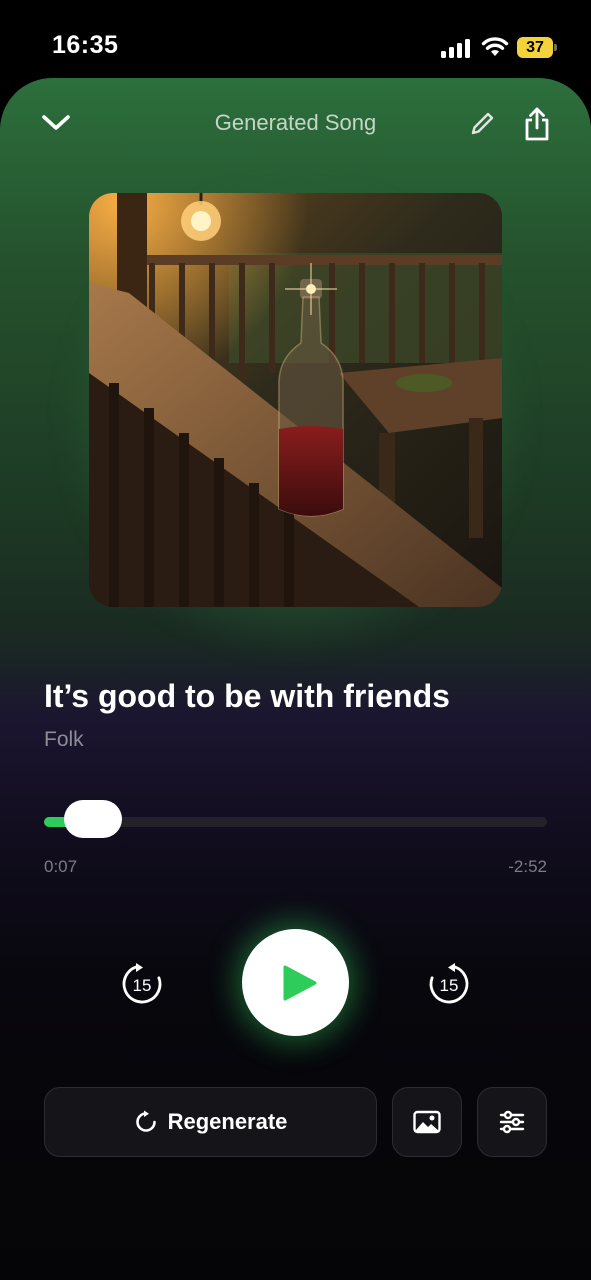 This screenshot has height=1280, width=591. I want to click on share-icon, so click(537, 124).